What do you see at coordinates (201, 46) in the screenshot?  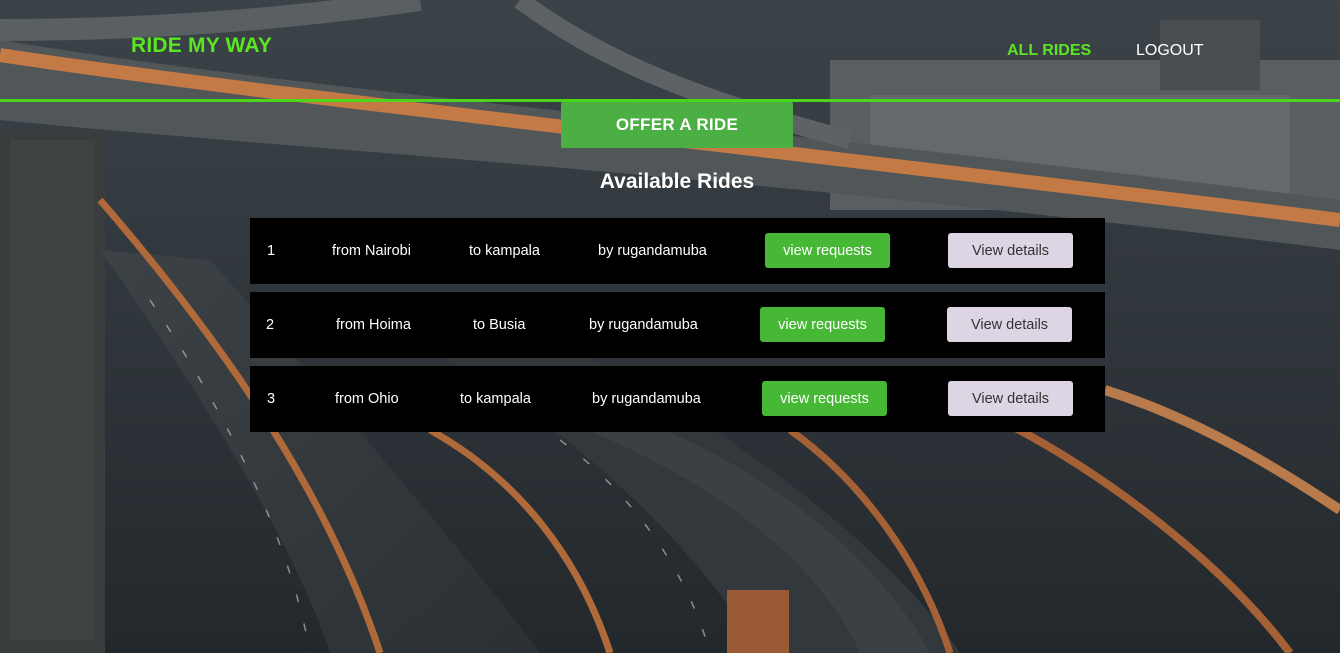 I see `brand-logo: RIDE MY WAY` at bounding box center [201, 46].